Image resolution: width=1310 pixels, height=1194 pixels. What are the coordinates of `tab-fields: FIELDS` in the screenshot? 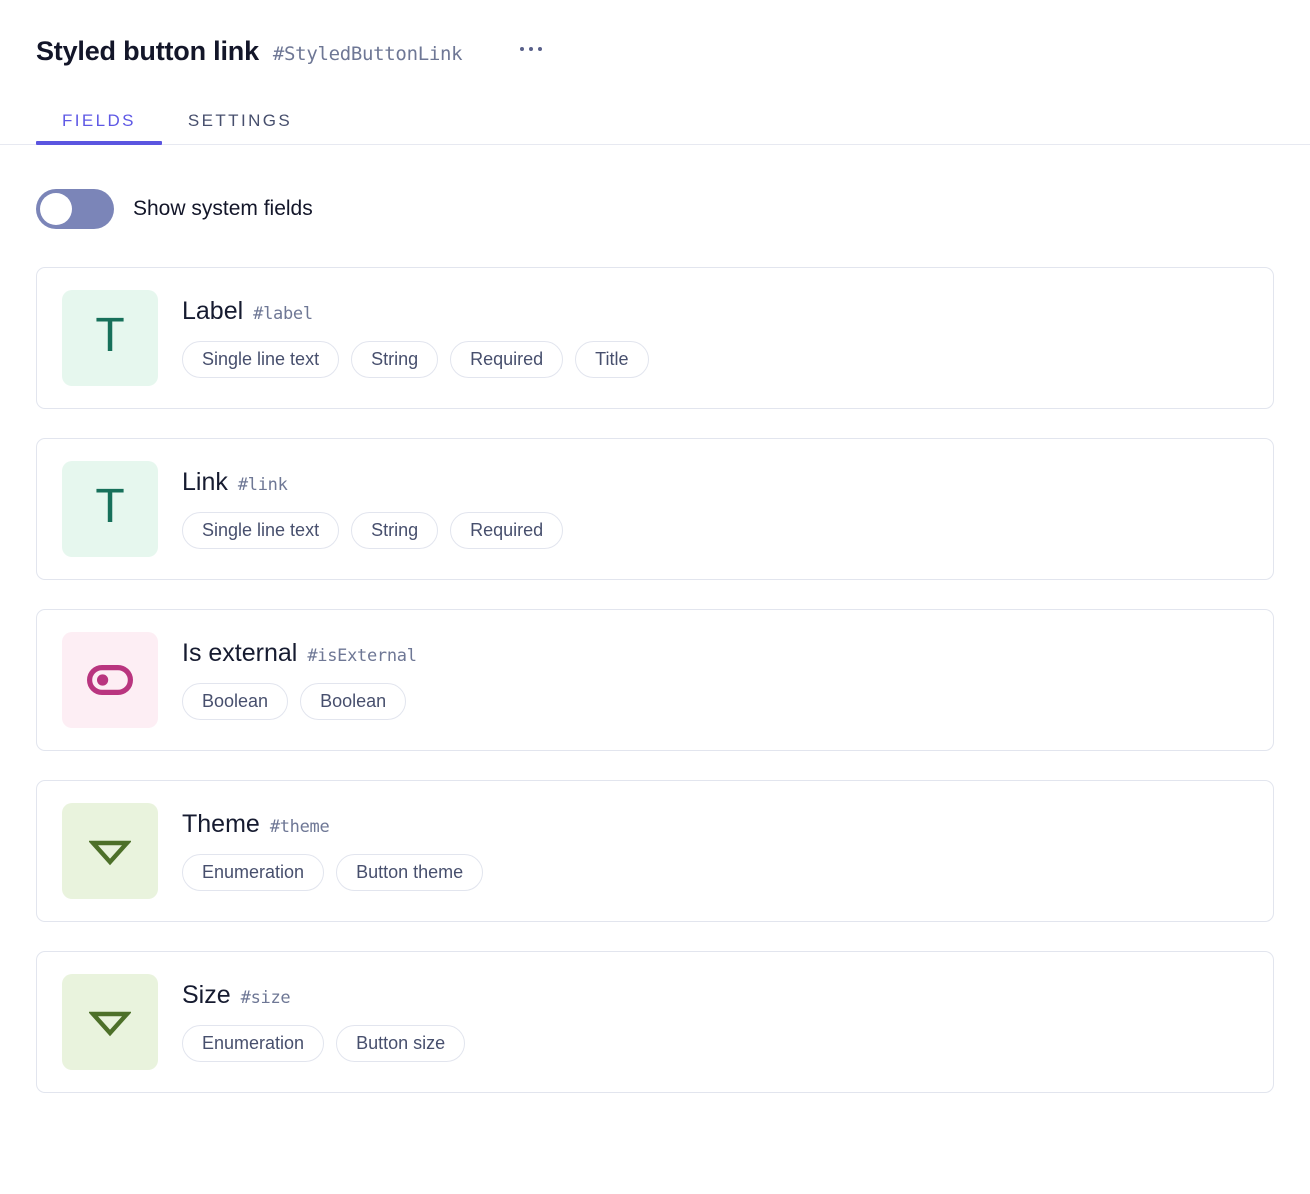 It's located at (99, 128).